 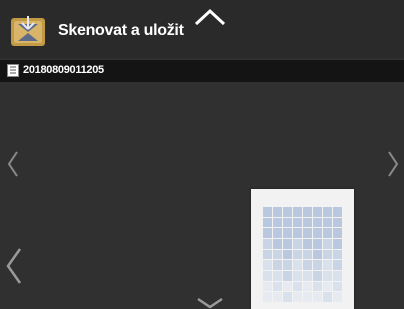 I want to click on scan-preview-thumbnail, so click(x=302, y=249).